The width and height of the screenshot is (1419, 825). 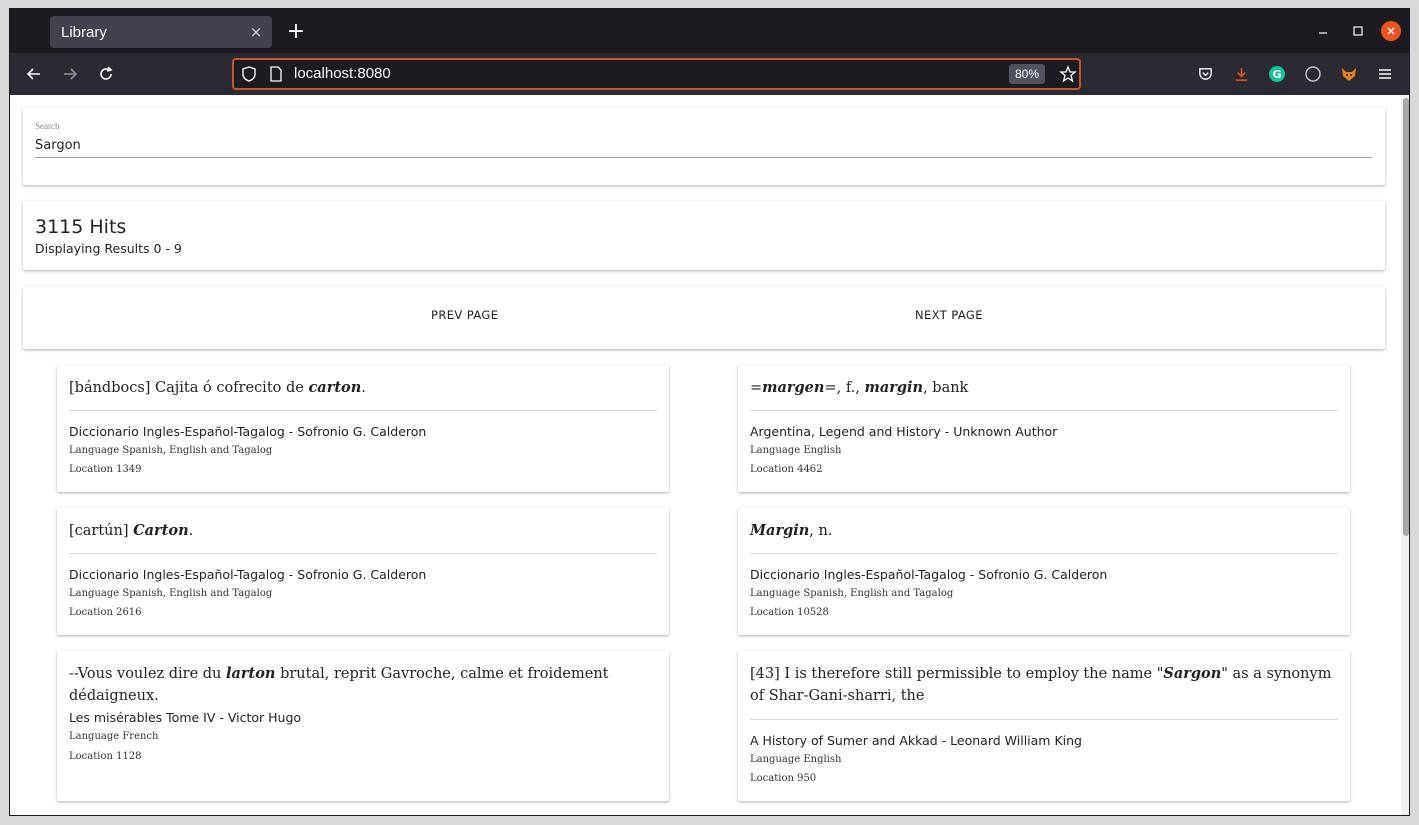 I want to click on scrollbar-thumb, so click(x=1406, y=317).